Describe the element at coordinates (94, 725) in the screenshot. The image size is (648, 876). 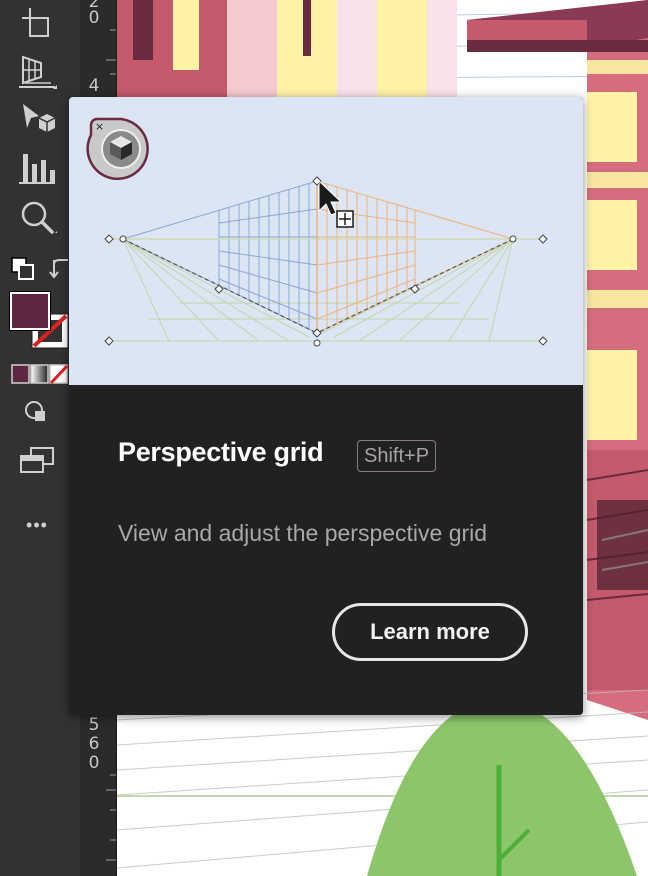
I see `ruler-label: 5` at that location.